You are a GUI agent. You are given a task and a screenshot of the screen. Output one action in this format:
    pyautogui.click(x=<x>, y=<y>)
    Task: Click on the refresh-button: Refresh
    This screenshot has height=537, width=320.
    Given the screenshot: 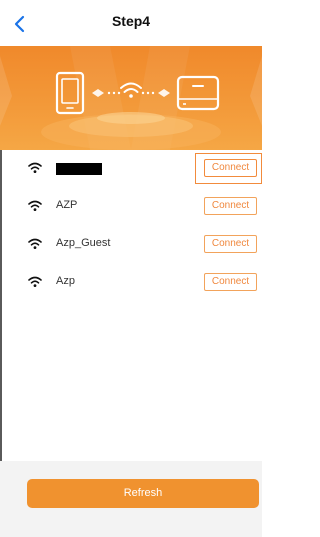 What is the action you would take?
    pyautogui.click(x=143, y=493)
    